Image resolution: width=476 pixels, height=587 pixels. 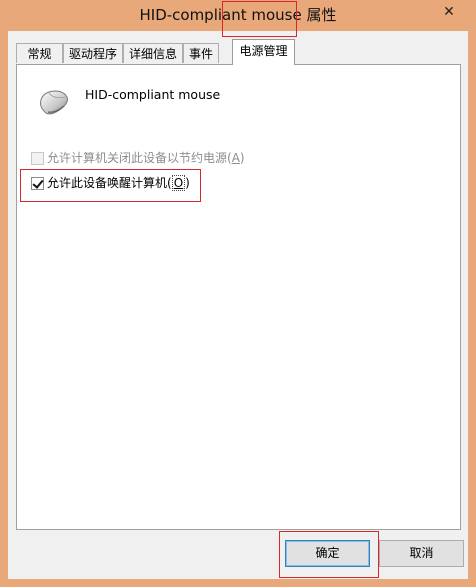 What do you see at coordinates (118, 183) in the screenshot?
I see `allow-wake-label: 允许此设备唤醒计算机(O)` at bounding box center [118, 183].